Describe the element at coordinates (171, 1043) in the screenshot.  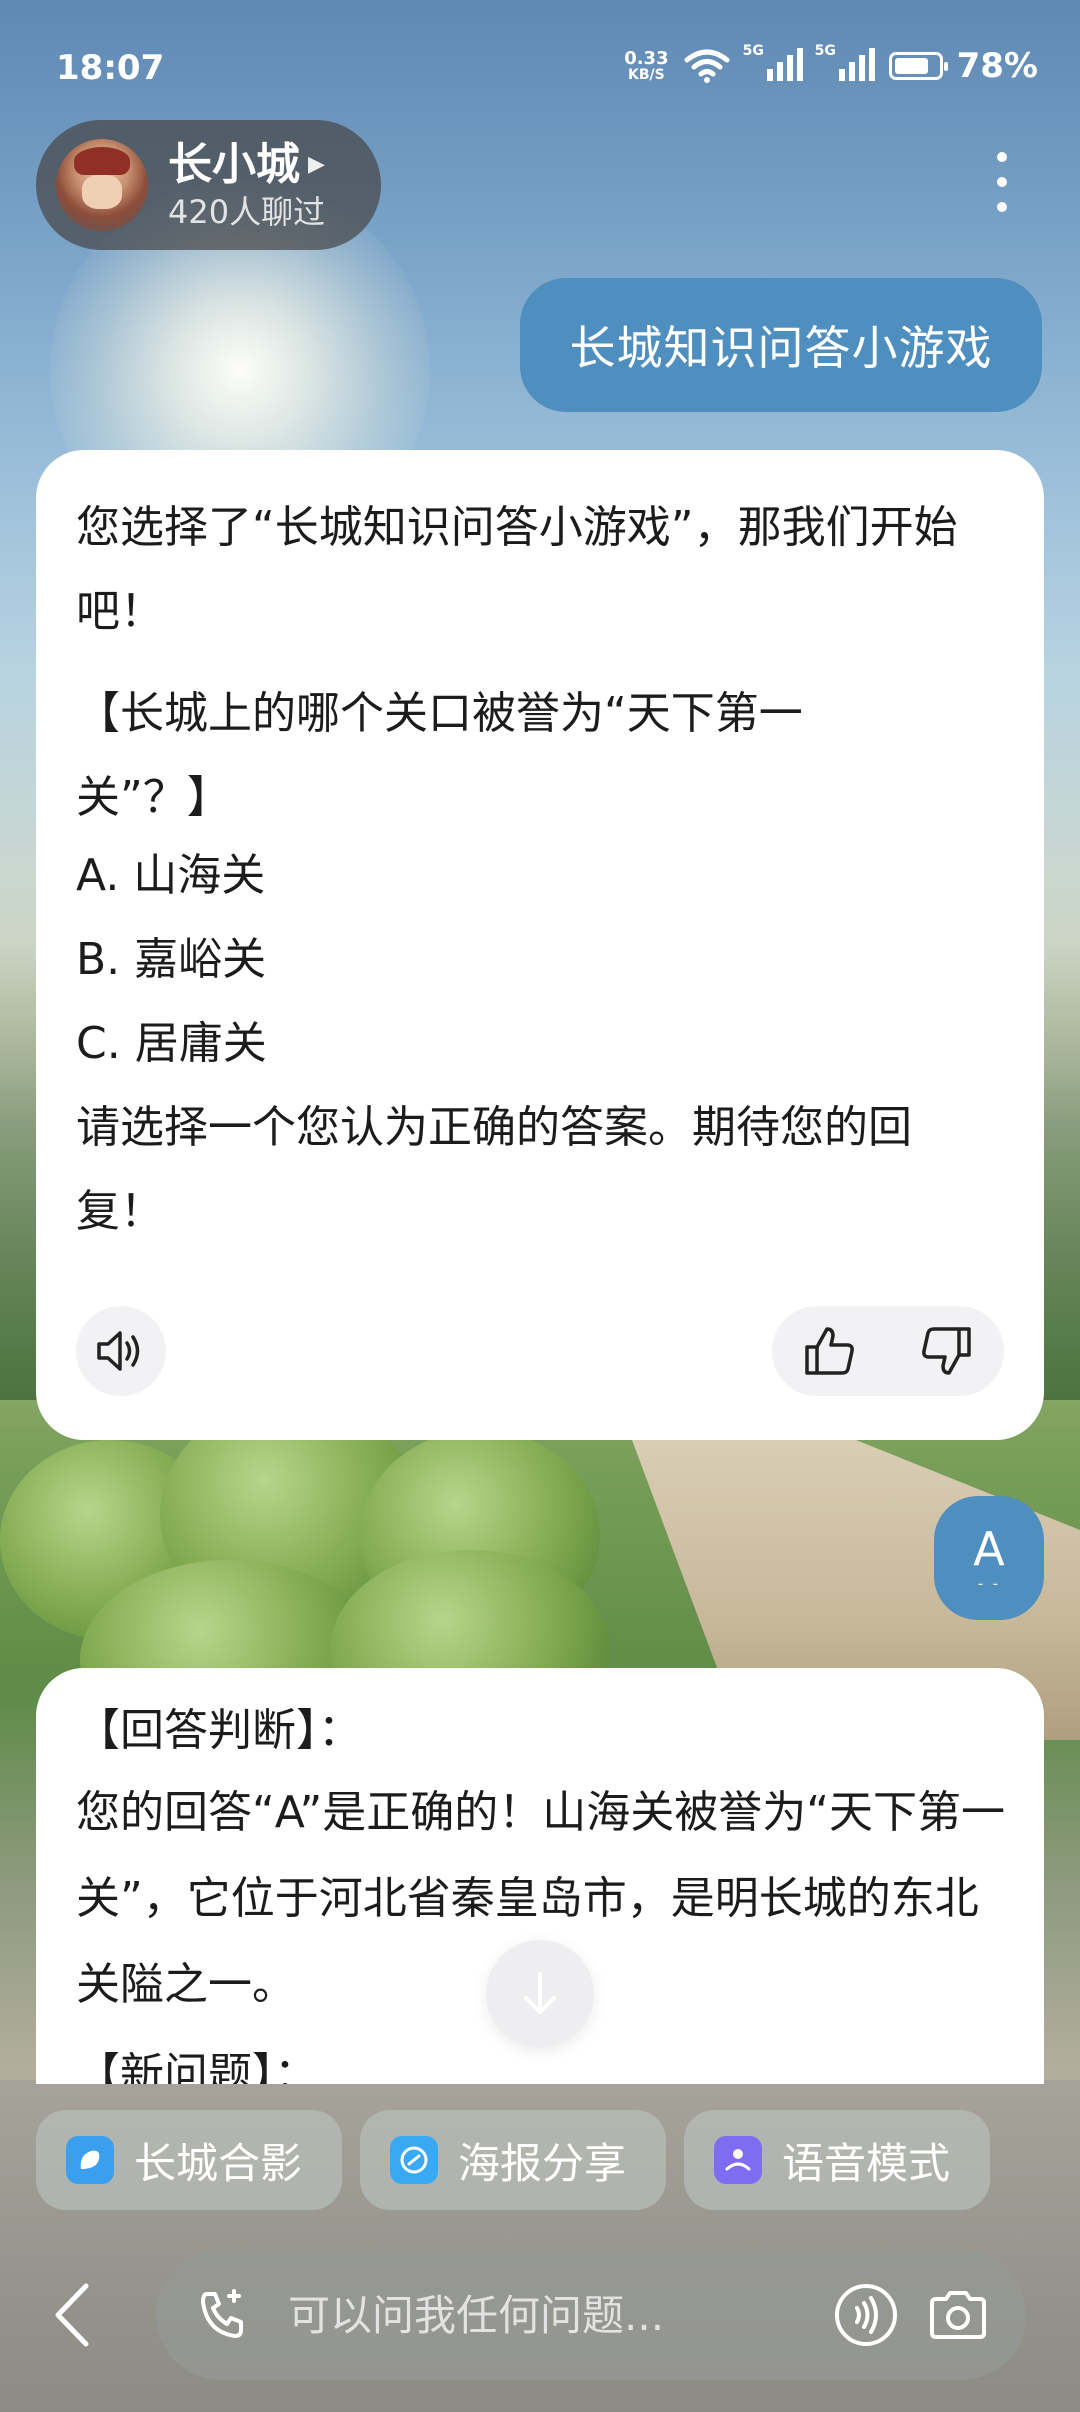
I see `quiz-option-c: C. 居庸关` at that location.